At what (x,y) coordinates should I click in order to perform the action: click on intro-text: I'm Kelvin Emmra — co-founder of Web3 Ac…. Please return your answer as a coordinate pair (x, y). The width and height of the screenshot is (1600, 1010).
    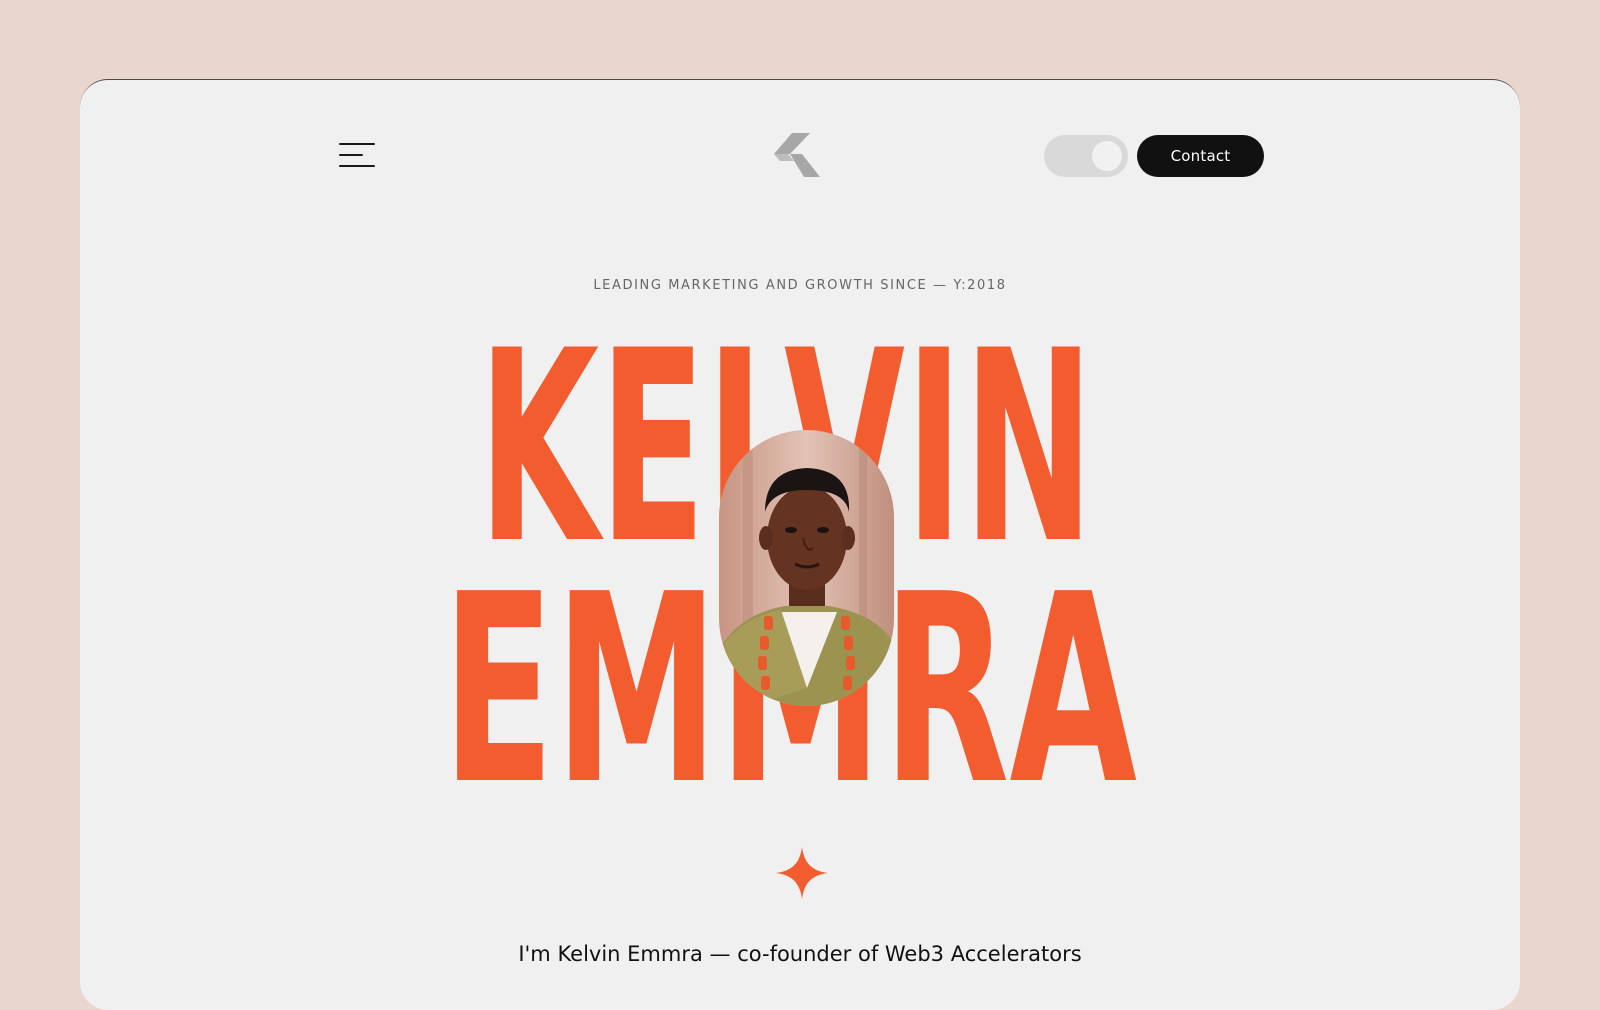
    Looking at the image, I should click on (800, 954).